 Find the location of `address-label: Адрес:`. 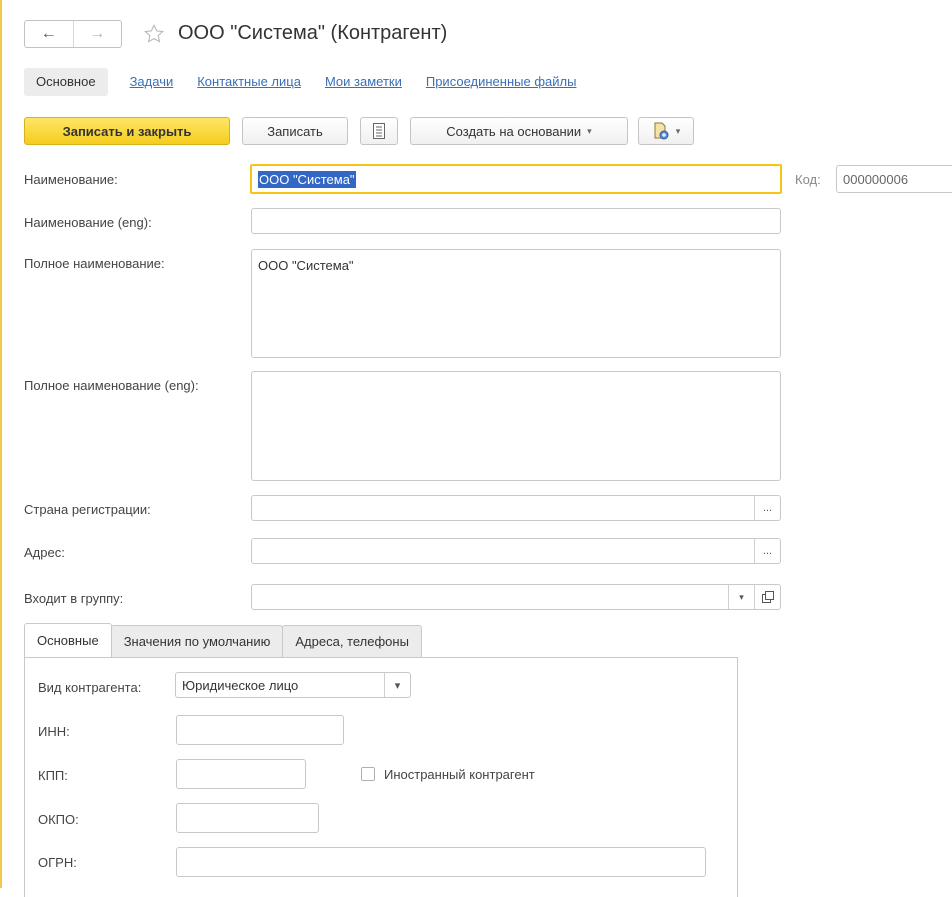

address-label: Адрес: is located at coordinates (44, 552).